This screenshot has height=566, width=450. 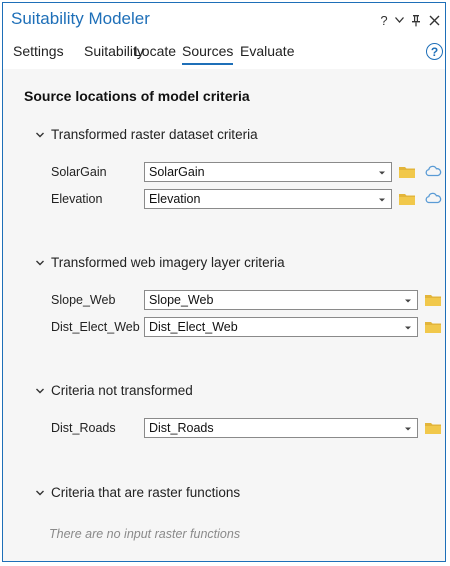 What do you see at coordinates (154, 134) in the screenshot?
I see `section-title: Transformed raster dataset criteria` at bounding box center [154, 134].